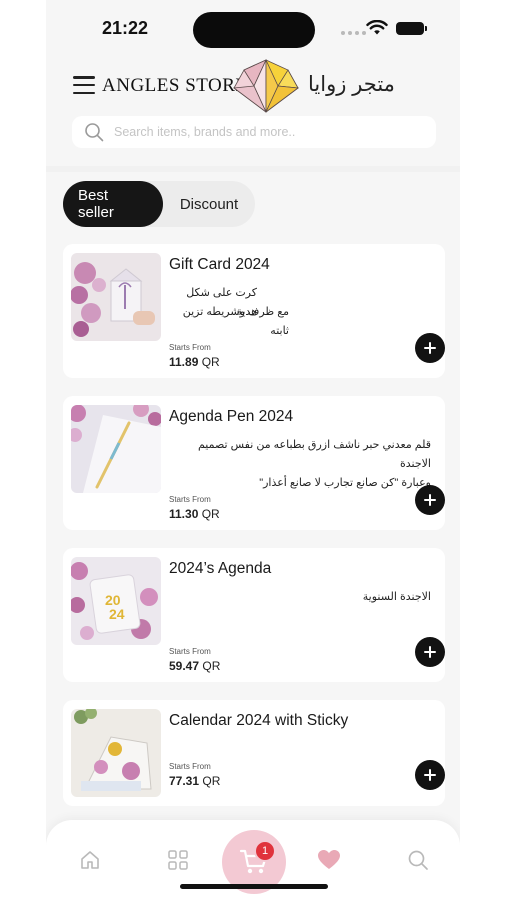 This screenshot has width=507, height=900. I want to click on wifi-icon, so click(377, 27).